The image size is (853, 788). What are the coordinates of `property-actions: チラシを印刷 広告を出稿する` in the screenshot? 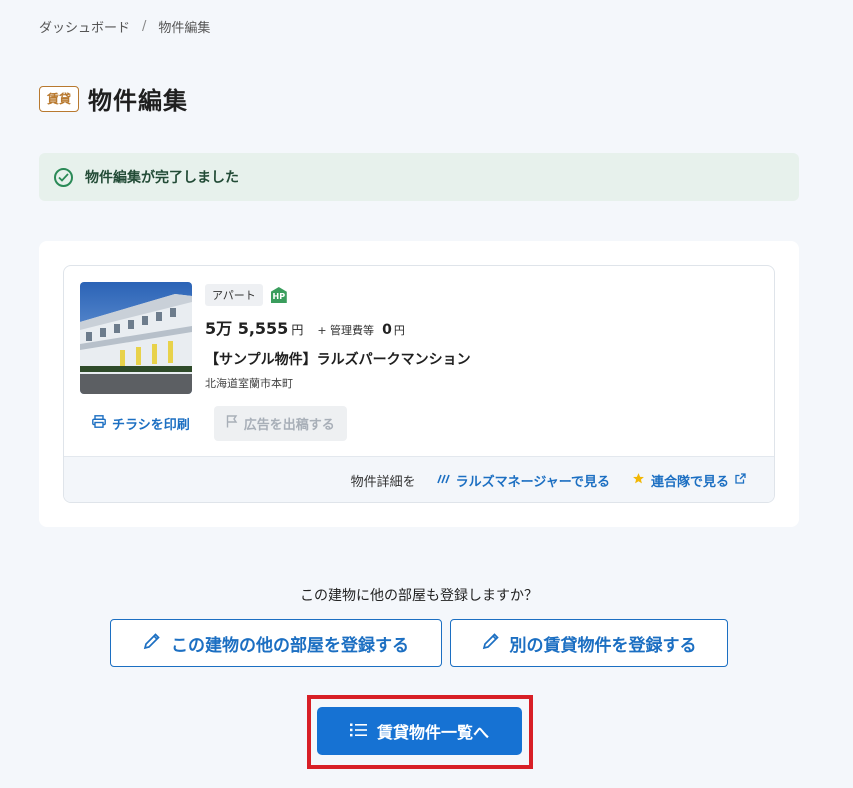 It's located at (213, 423).